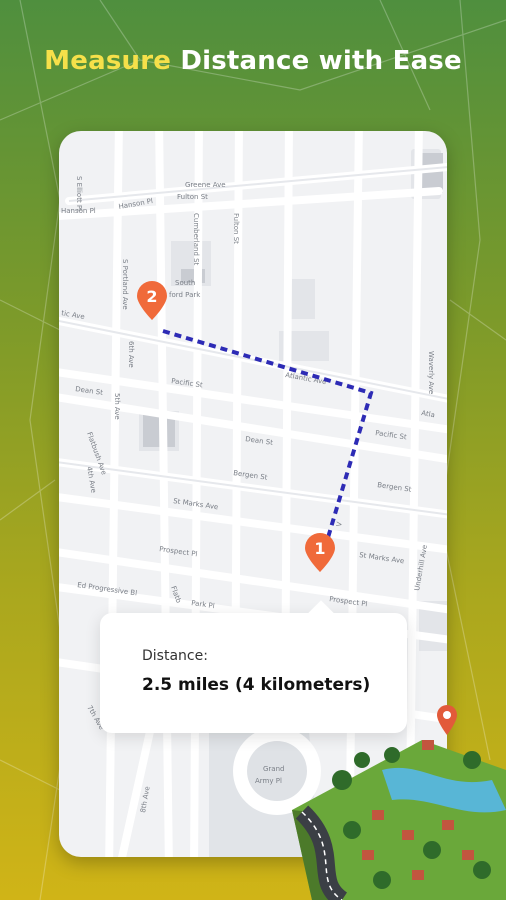  Describe the element at coordinates (391, 435) in the screenshot. I see `street-label: Pacific St` at that location.